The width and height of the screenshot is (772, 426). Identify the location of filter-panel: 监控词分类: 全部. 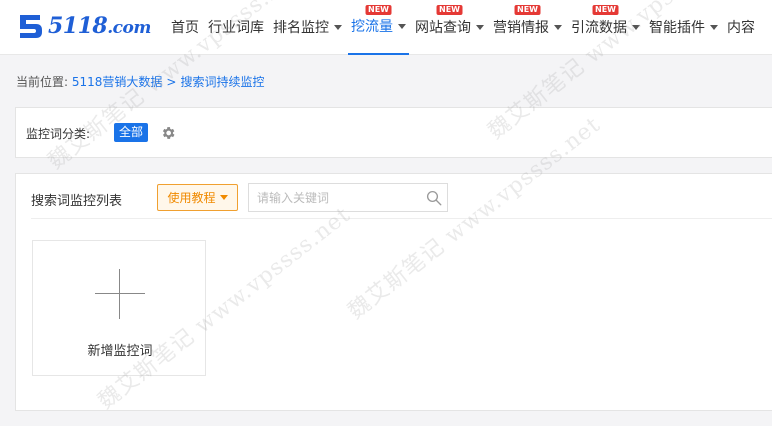
(393, 132).